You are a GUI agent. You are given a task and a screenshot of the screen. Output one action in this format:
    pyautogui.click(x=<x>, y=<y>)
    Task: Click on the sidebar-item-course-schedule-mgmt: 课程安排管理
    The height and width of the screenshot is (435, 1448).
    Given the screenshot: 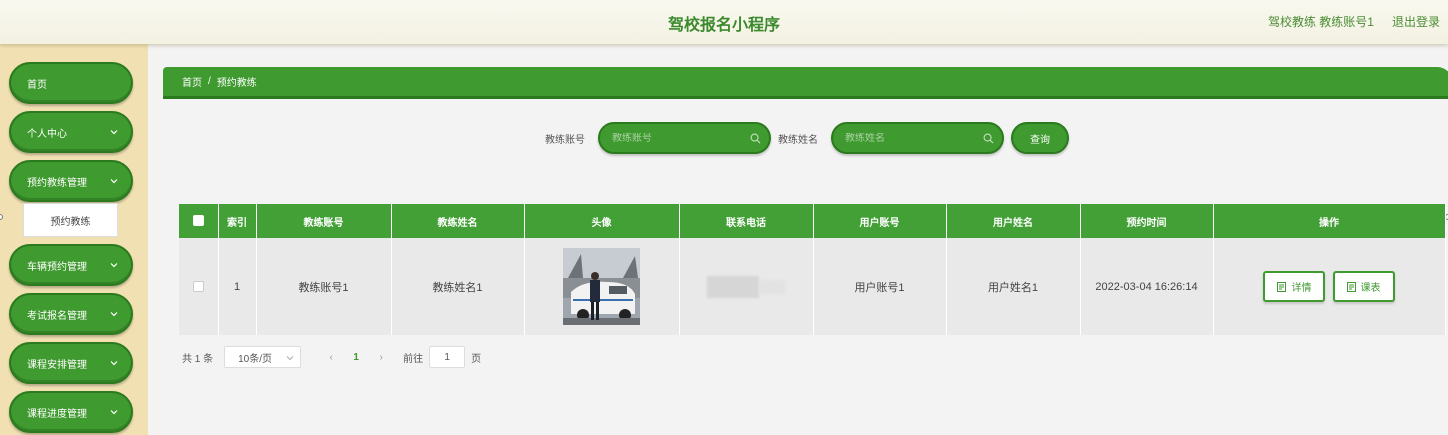 What is the action you would take?
    pyautogui.click(x=71, y=363)
    